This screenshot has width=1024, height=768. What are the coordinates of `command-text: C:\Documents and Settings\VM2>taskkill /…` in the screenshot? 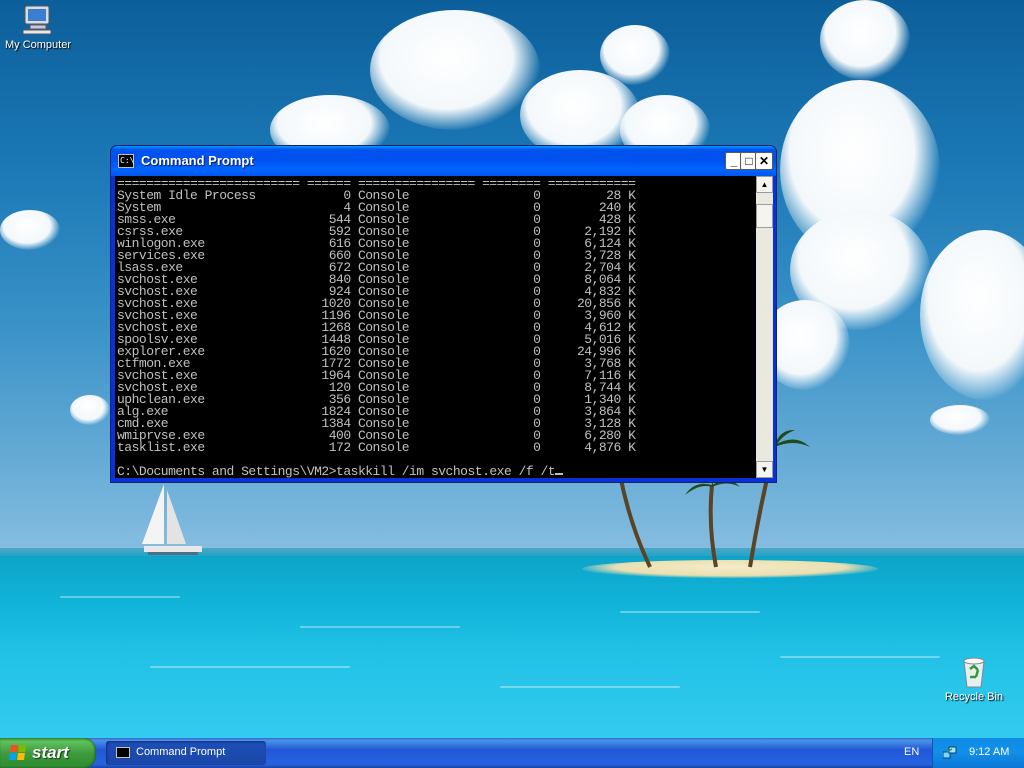 It's located at (336, 471).